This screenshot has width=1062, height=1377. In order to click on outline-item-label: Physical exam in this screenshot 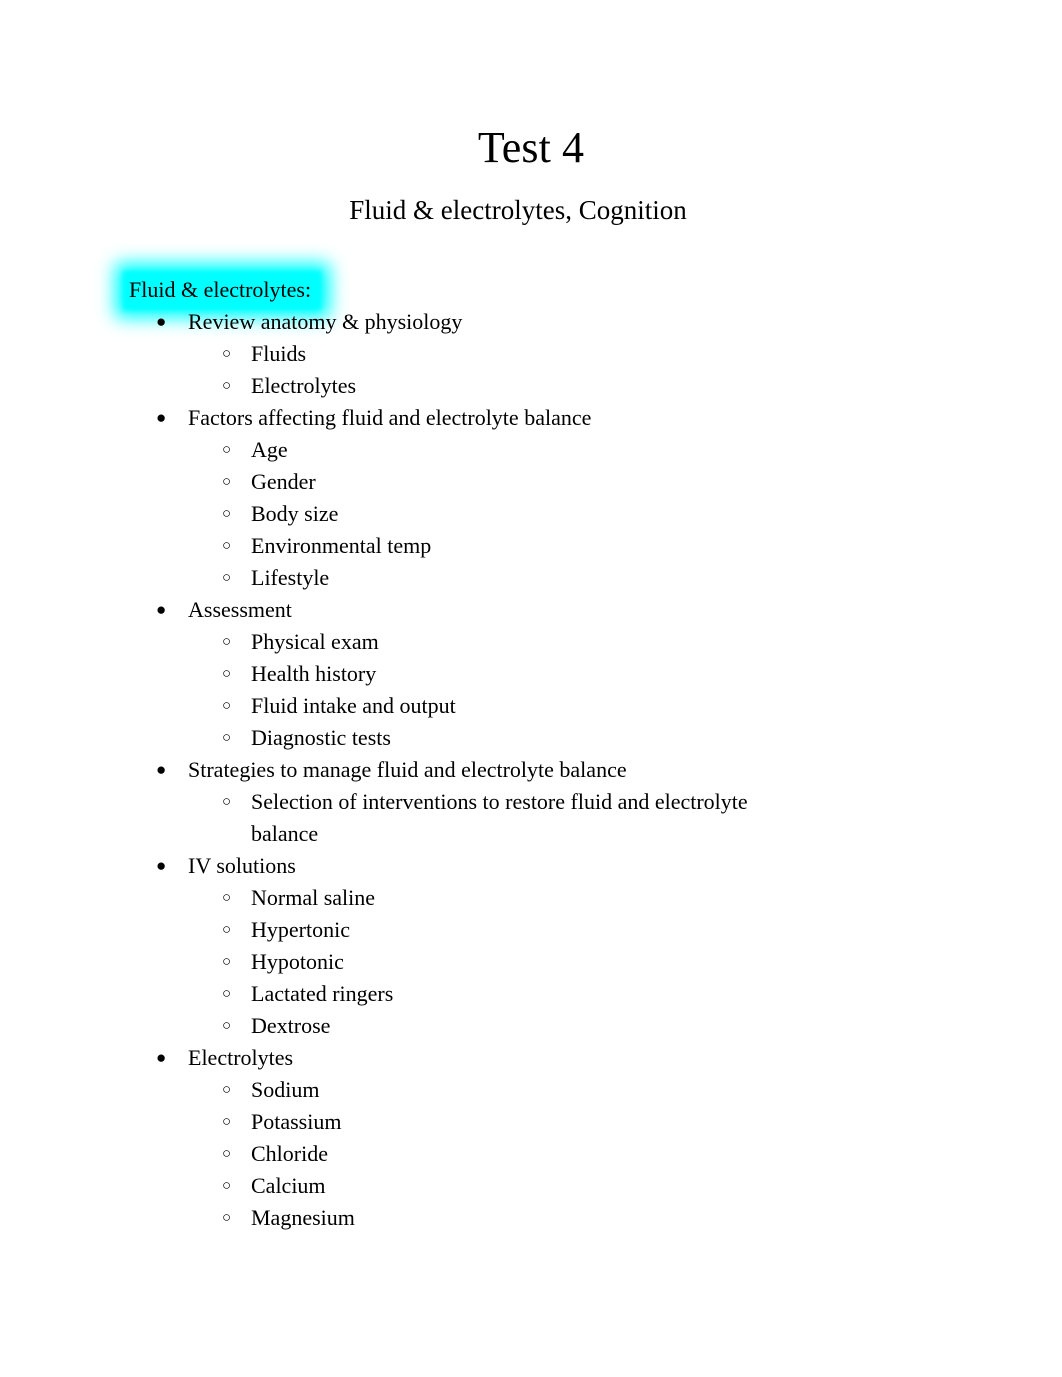, I will do `click(315, 641)`.